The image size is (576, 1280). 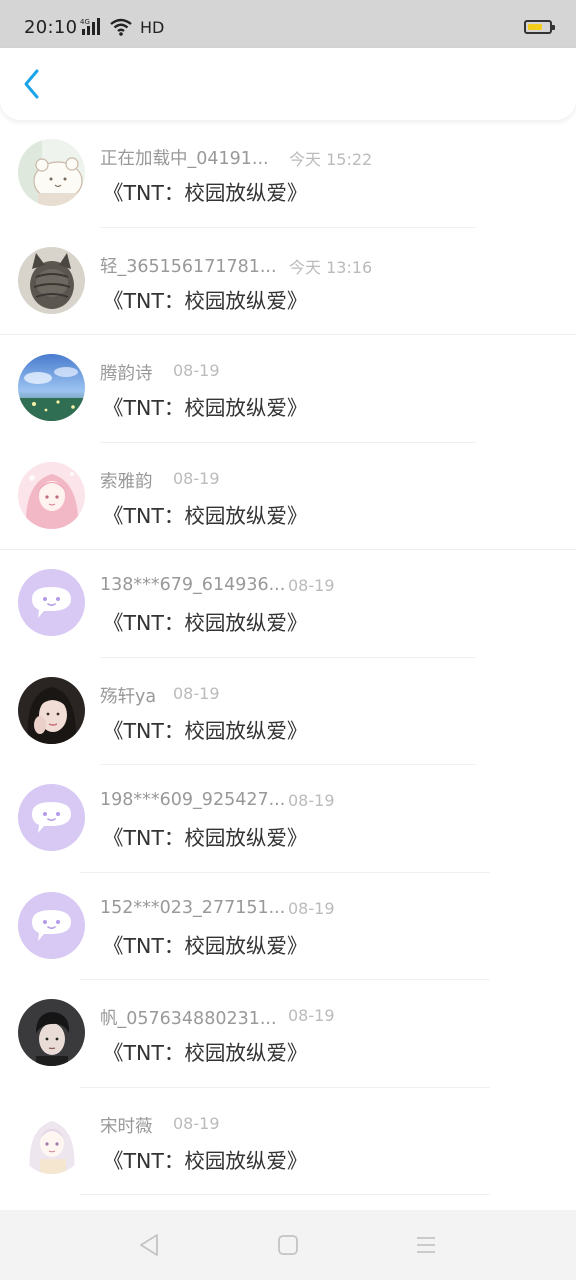 I want to click on list-item: 帆_057634880231... 08-19 《TNT：校园放纵爱》, so click(x=288, y=1034).